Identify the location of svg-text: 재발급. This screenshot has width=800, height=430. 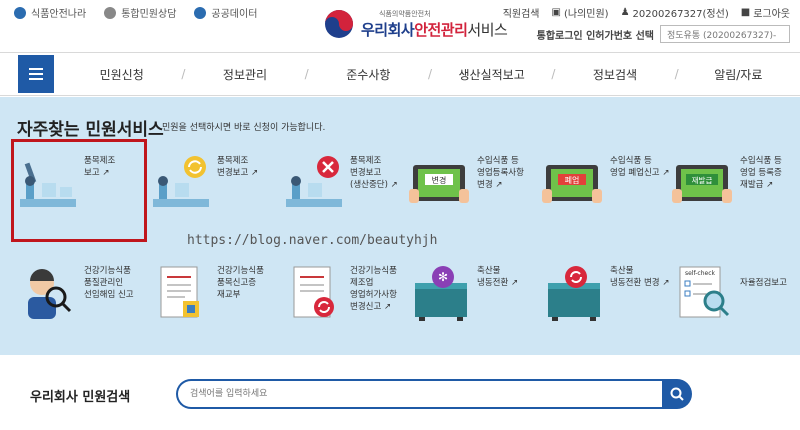
(702, 180).